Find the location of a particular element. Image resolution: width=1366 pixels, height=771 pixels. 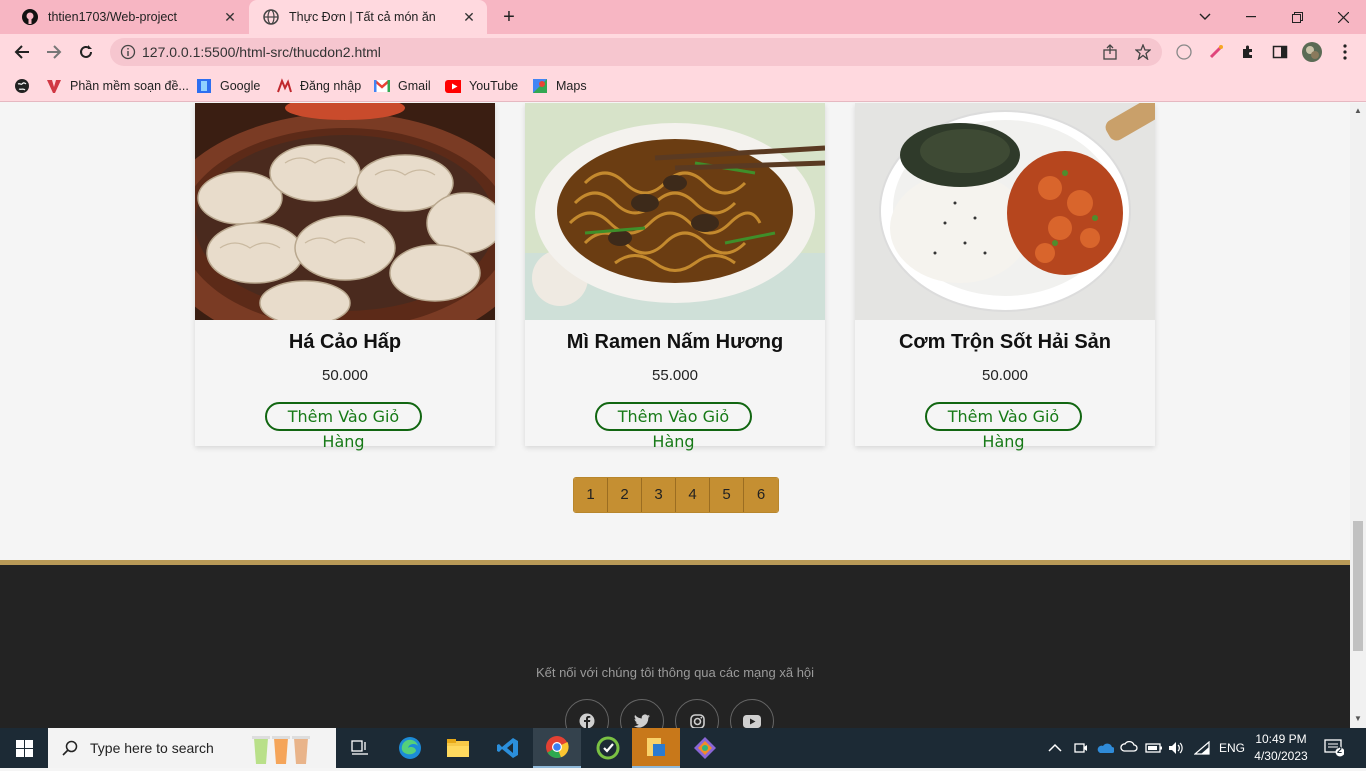

system-clock: 10:49 PM 4/30/2023 is located at coordinates (1281, 748).